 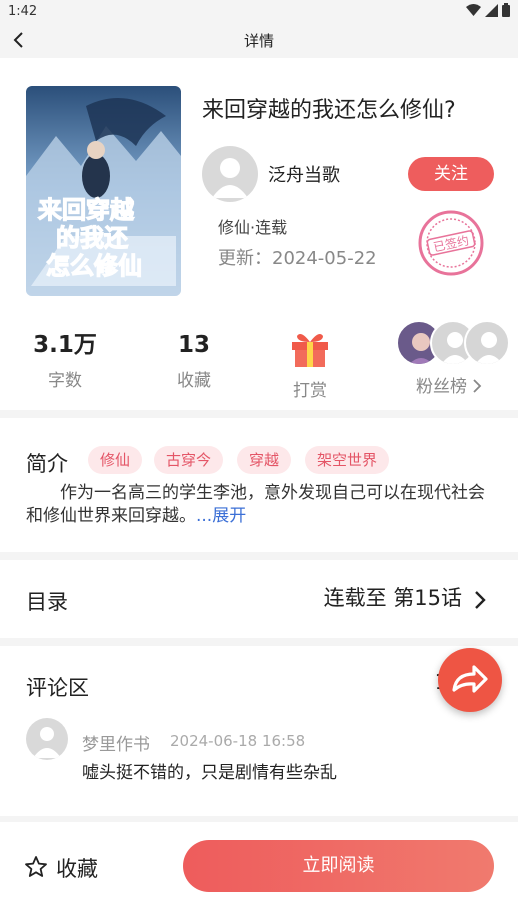 I want to click on favorite-button: 收藏, so click(x=77, y=868).